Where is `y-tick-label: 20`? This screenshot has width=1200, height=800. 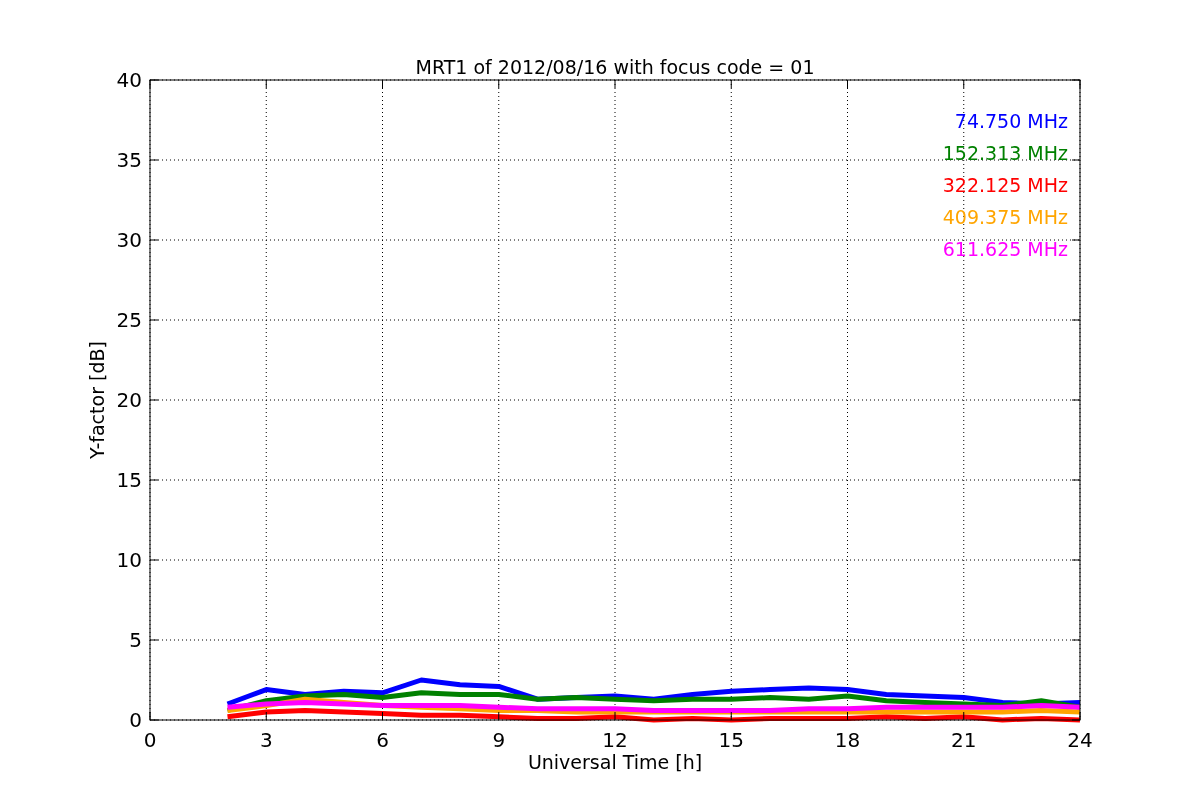 y-tick-label: 20 is located at coordinates (129, 400).